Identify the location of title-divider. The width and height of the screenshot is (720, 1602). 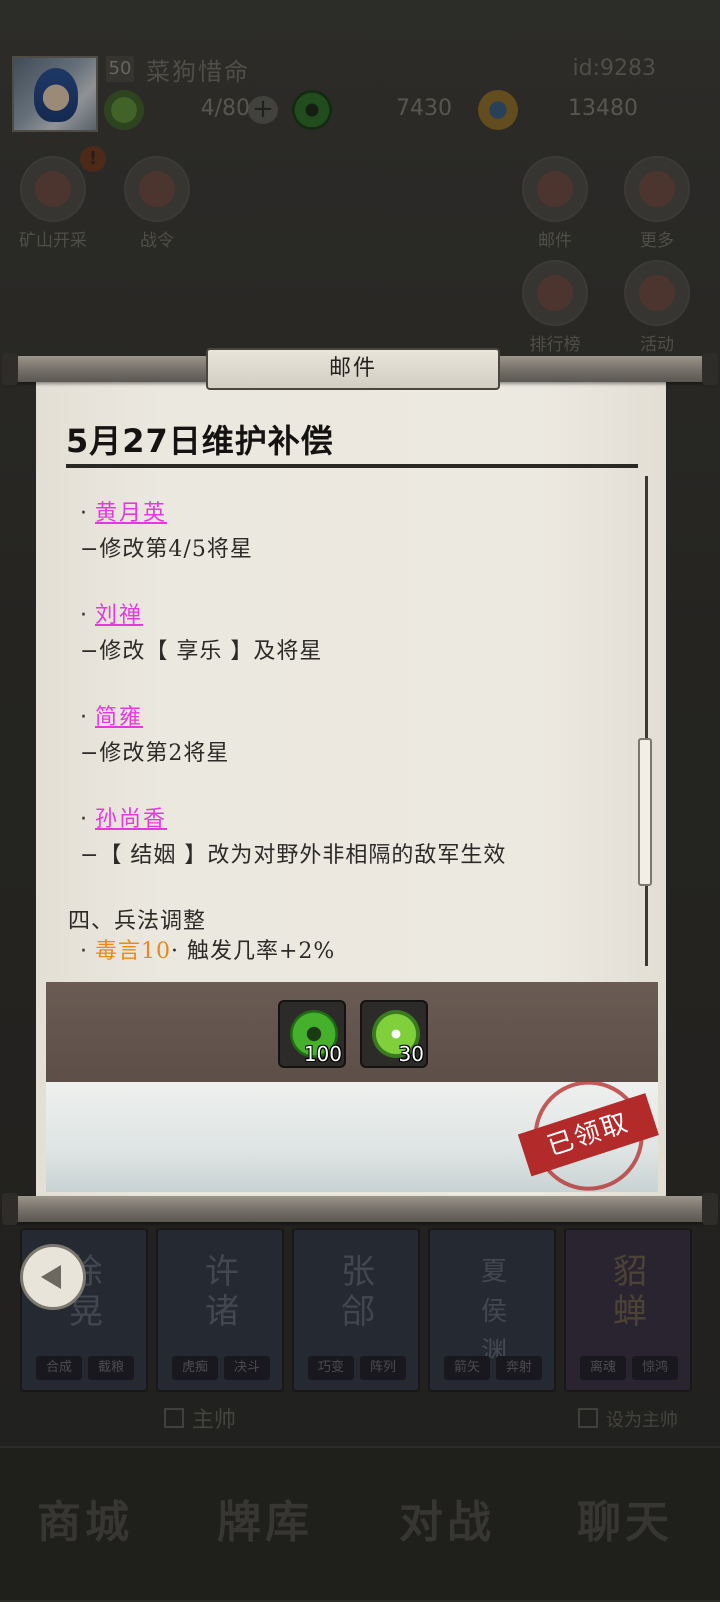
(352, 466).